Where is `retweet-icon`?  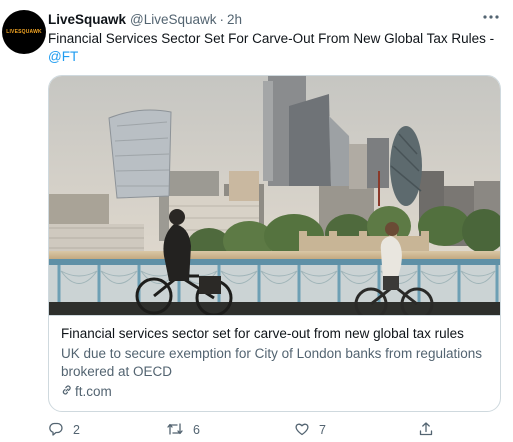 retweet-icon is located at coordinates (175, 430).